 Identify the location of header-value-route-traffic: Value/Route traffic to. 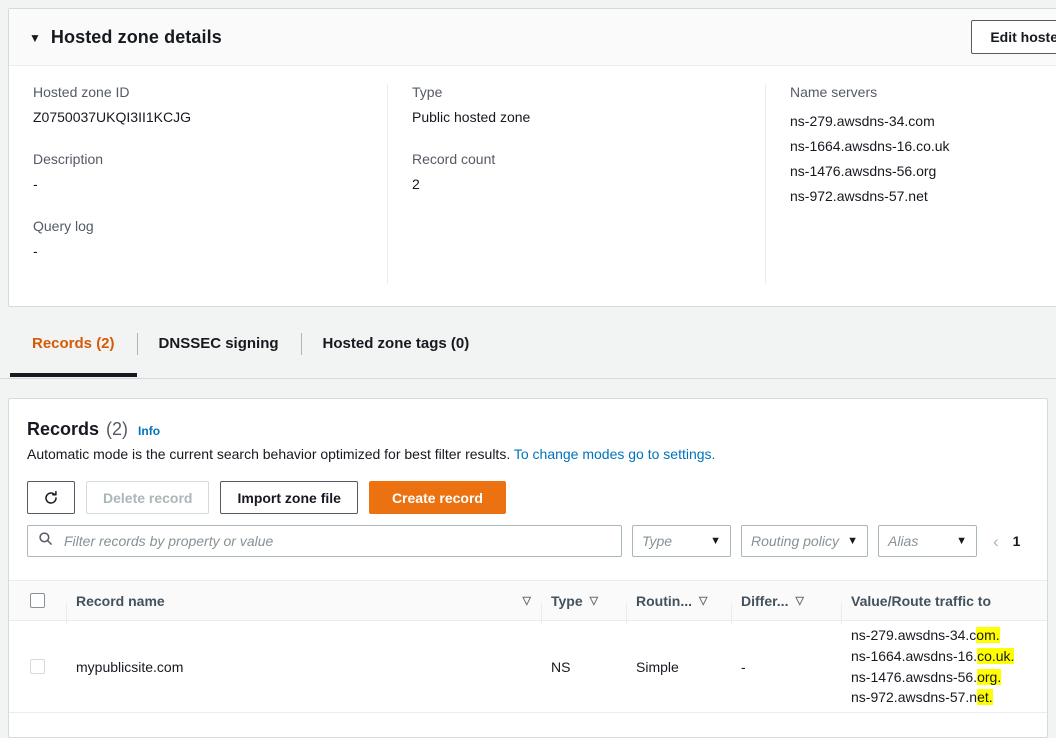
(944, 608).